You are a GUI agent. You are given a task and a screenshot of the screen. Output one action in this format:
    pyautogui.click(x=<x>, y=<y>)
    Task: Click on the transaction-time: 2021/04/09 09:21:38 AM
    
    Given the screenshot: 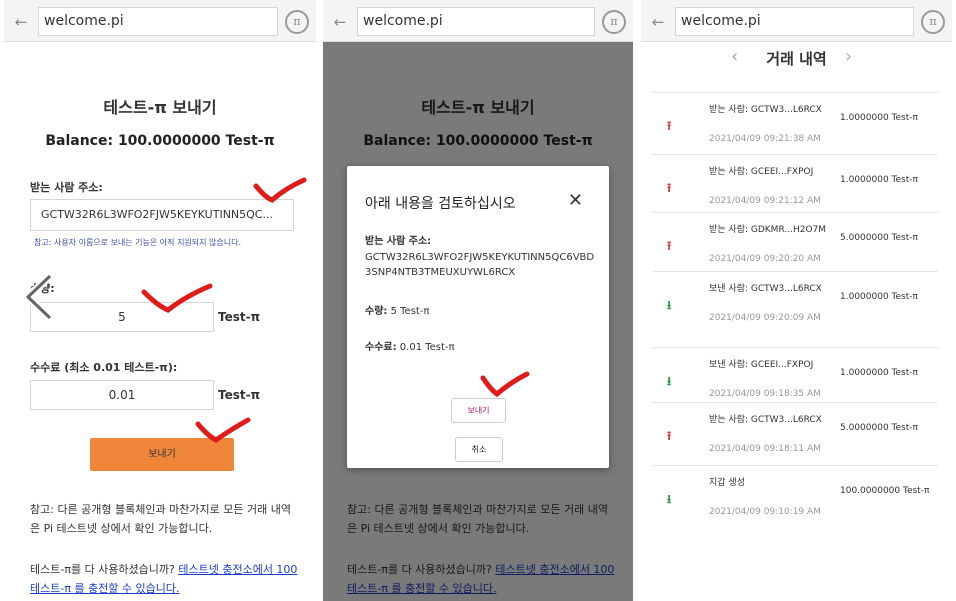 What is the action you would take?
    pyautogui.click(x=765, y=139)
    